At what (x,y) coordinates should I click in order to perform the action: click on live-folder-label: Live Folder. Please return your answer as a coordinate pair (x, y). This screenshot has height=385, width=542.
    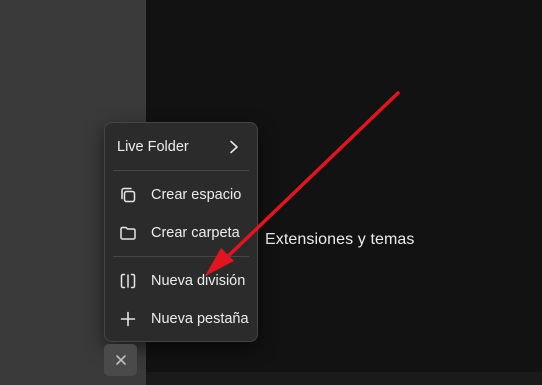
    Looking at the image, I should click on (153, 147).